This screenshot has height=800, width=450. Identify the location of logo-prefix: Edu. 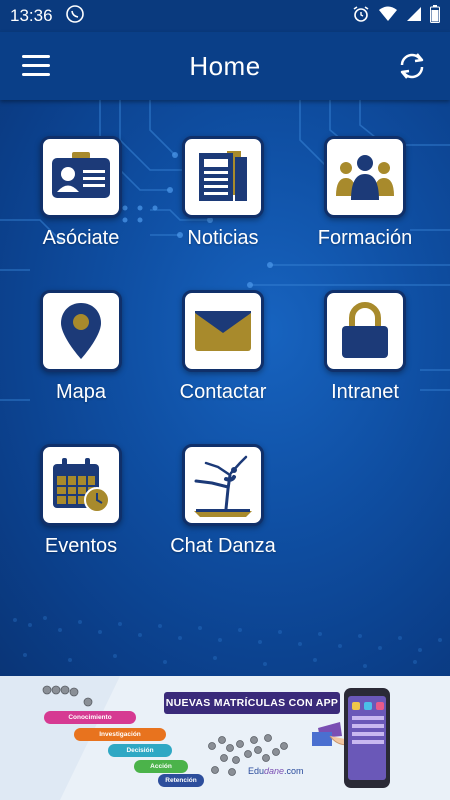
(256, 771).